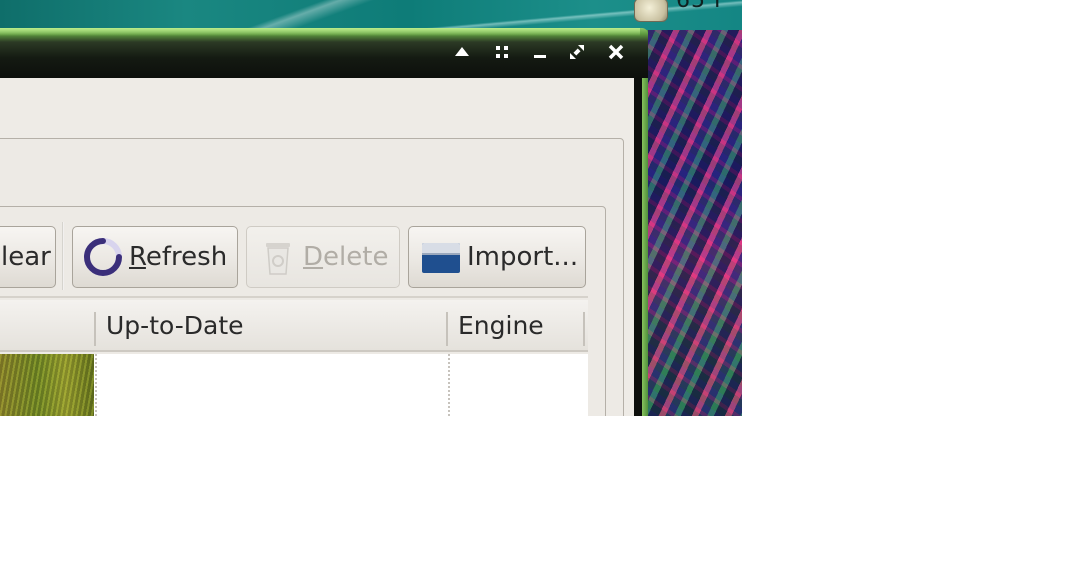  Describe the element at coordinates (175, 325) in the screenshot. I see `column-header-up-to-date-label: Up-to-Date` at that location.